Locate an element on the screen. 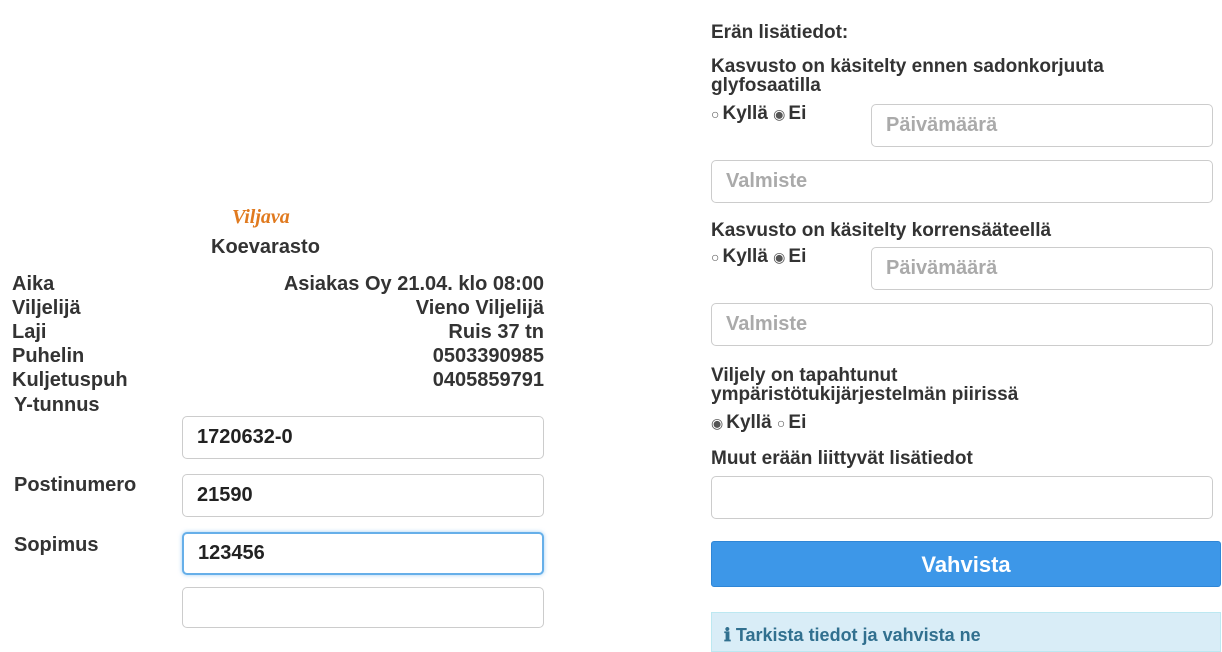 Image resolution: width=1222 pixels, height=652 pixels. glyfosaatti-product-input is located at coordinates (962, 181).